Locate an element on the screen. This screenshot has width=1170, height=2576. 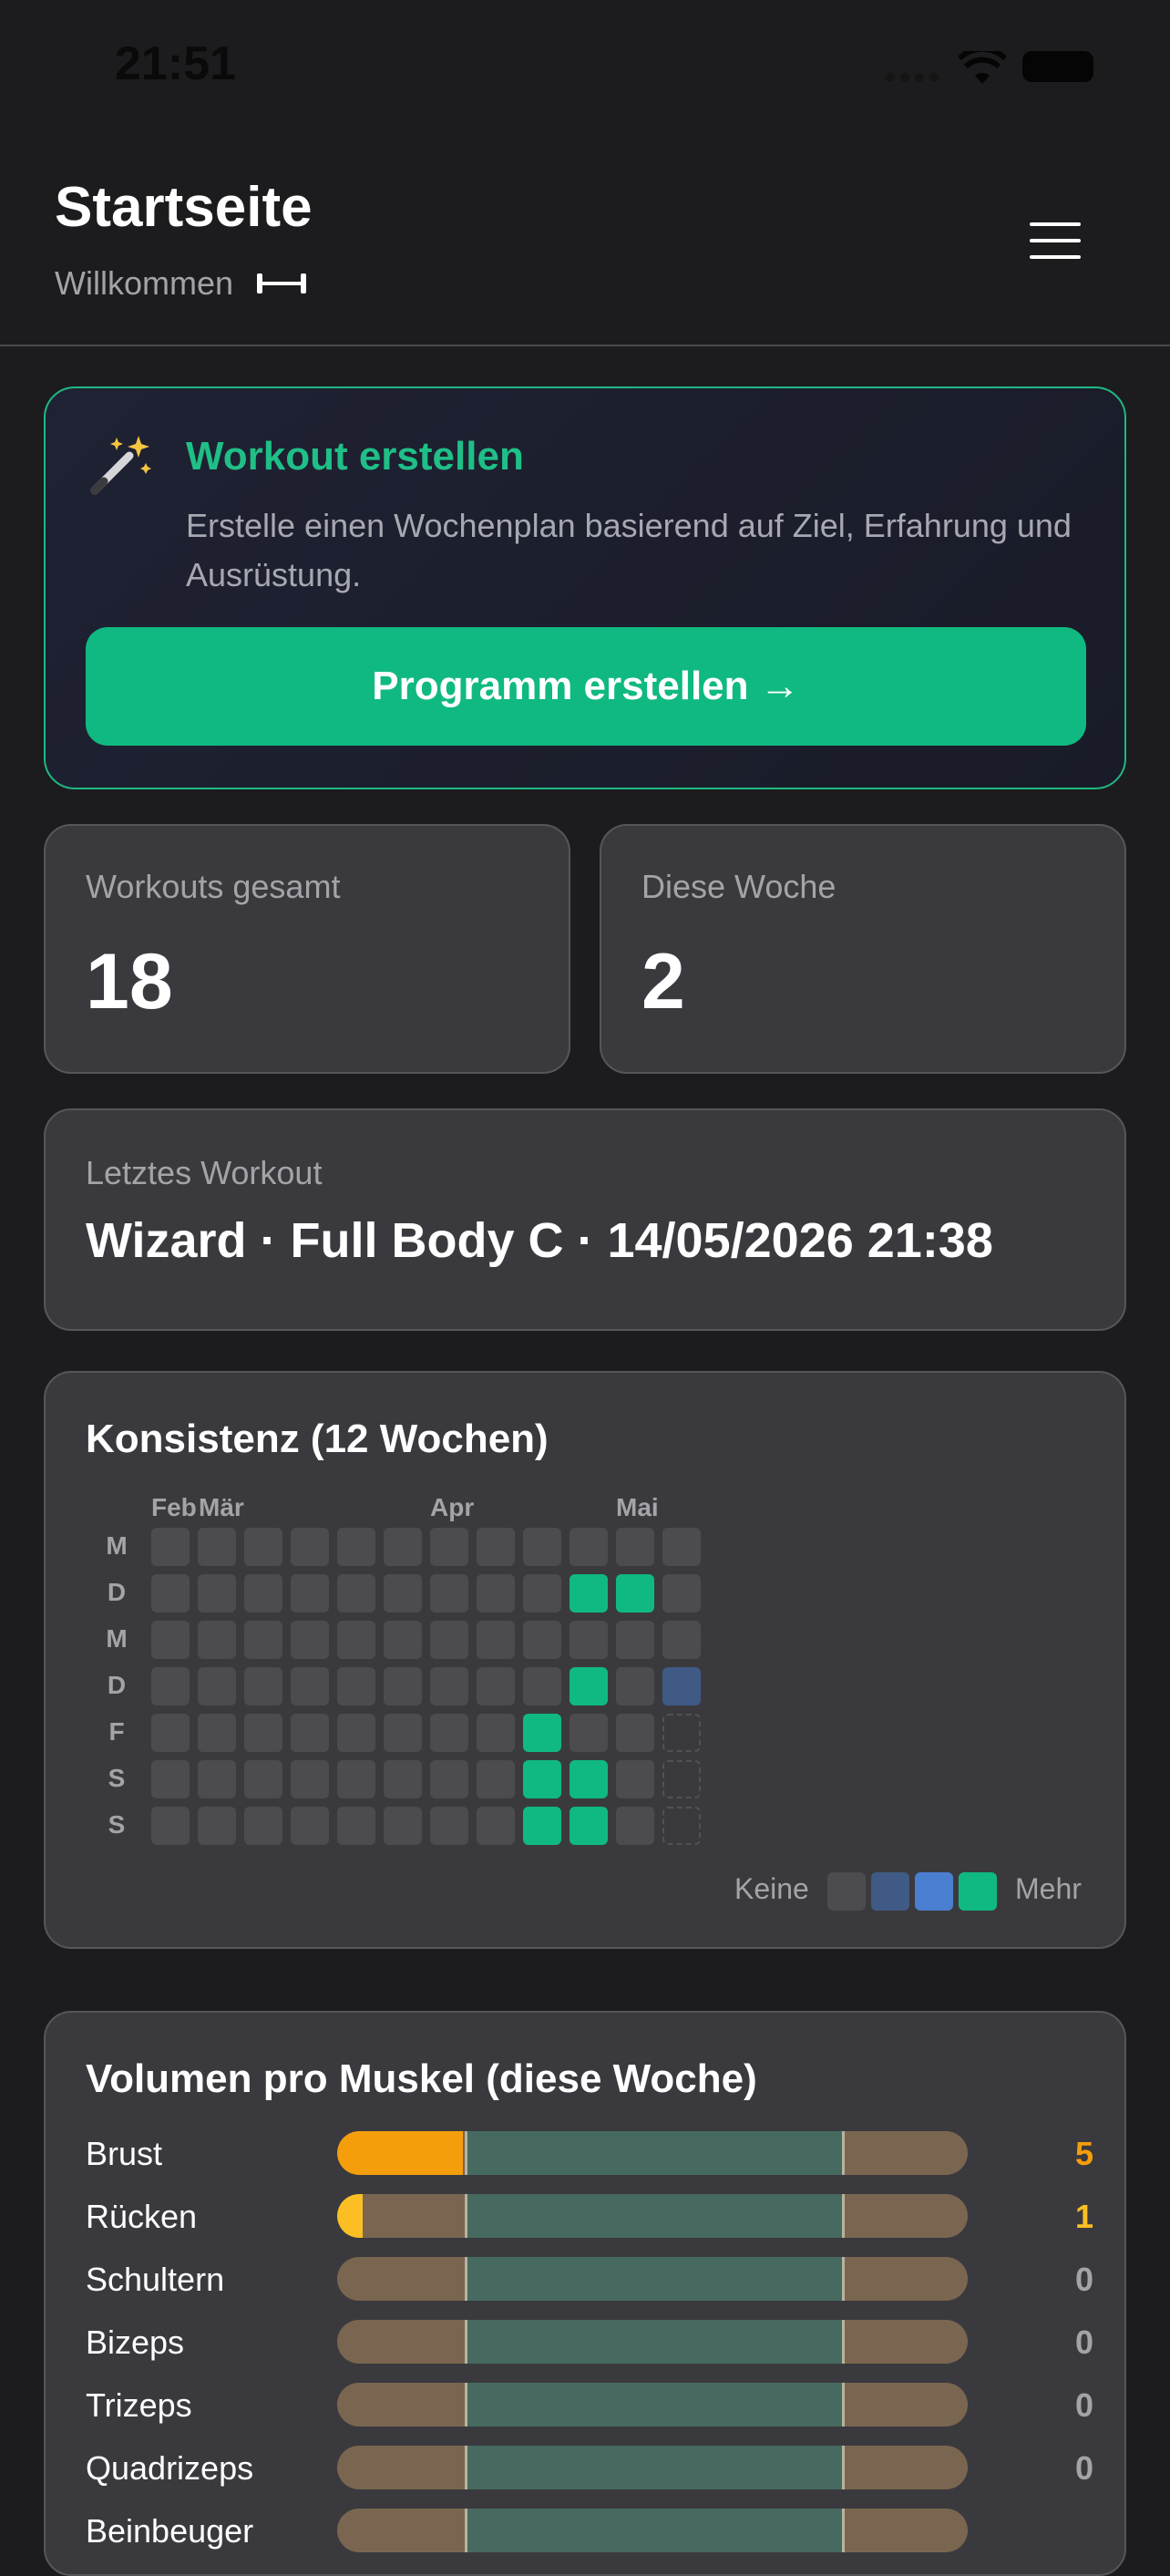
month-label: Mär is located at coordinates (222, 1507).